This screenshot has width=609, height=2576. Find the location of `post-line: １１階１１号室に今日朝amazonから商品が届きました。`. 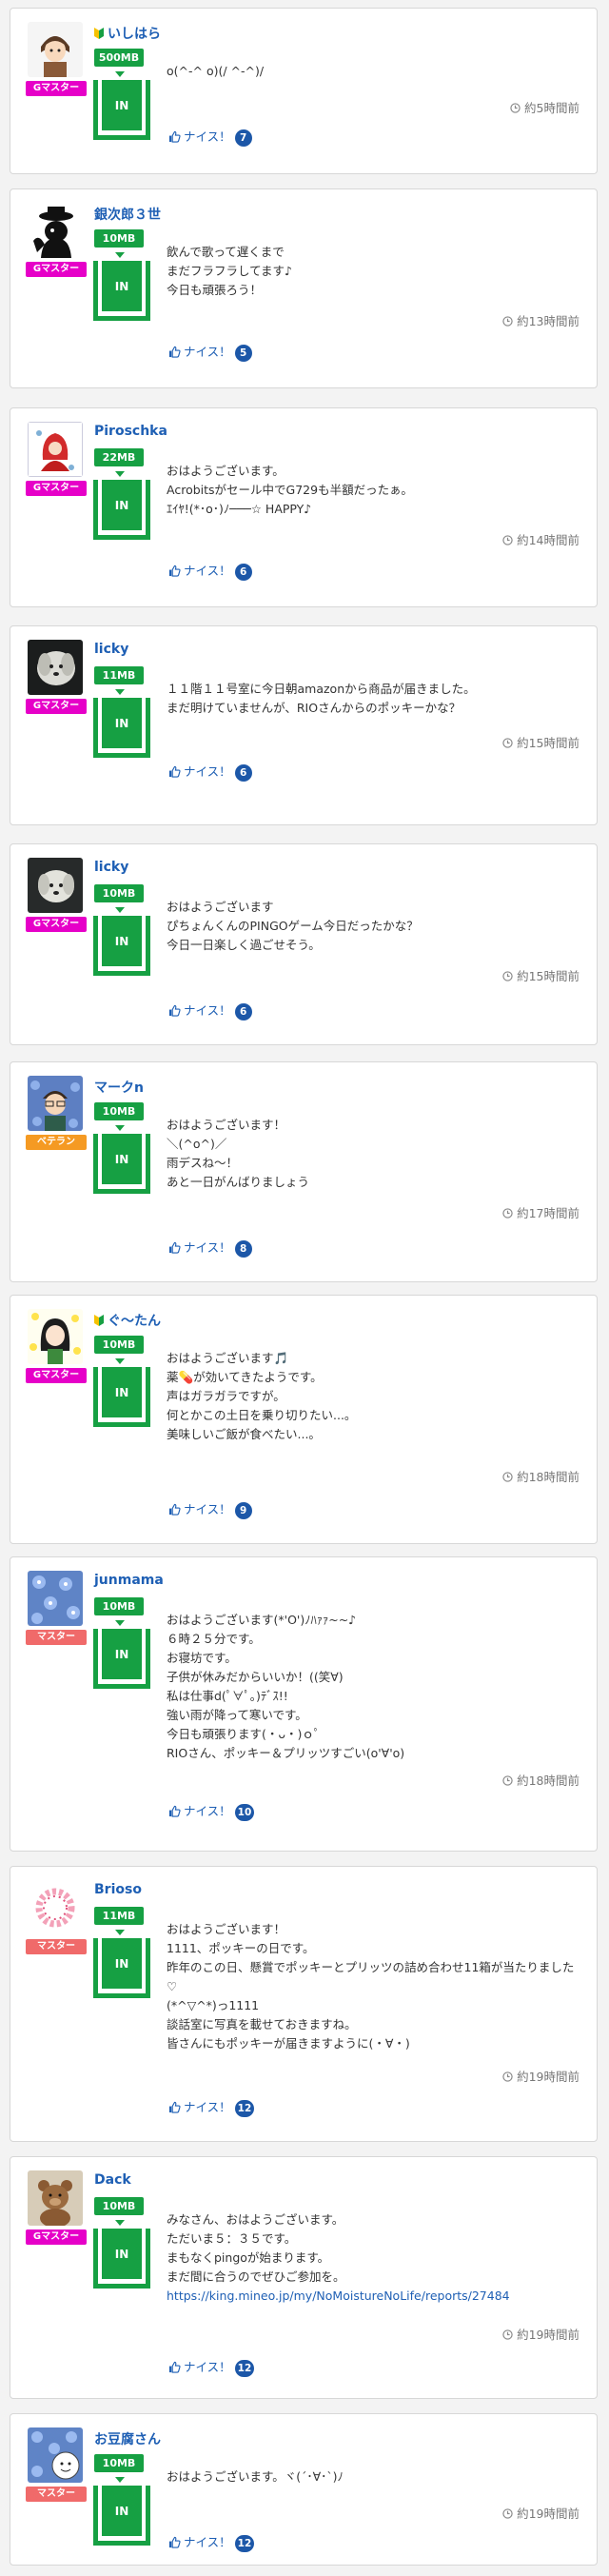

post-line: １１階１１号室に今日朝amazonから商品が届きました。 is located at coordinates (321, 689).